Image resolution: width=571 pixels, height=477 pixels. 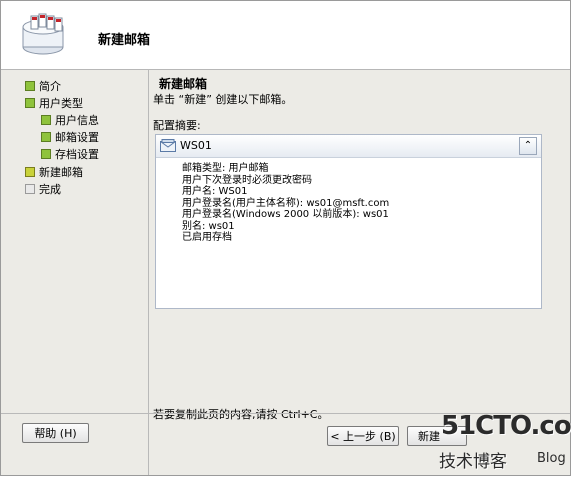 What do you see at coordinates (247, 180) in the screenshot?
I see `summary-line: 用户下次登录时必须更改密码` at bounding box center [247, 180].